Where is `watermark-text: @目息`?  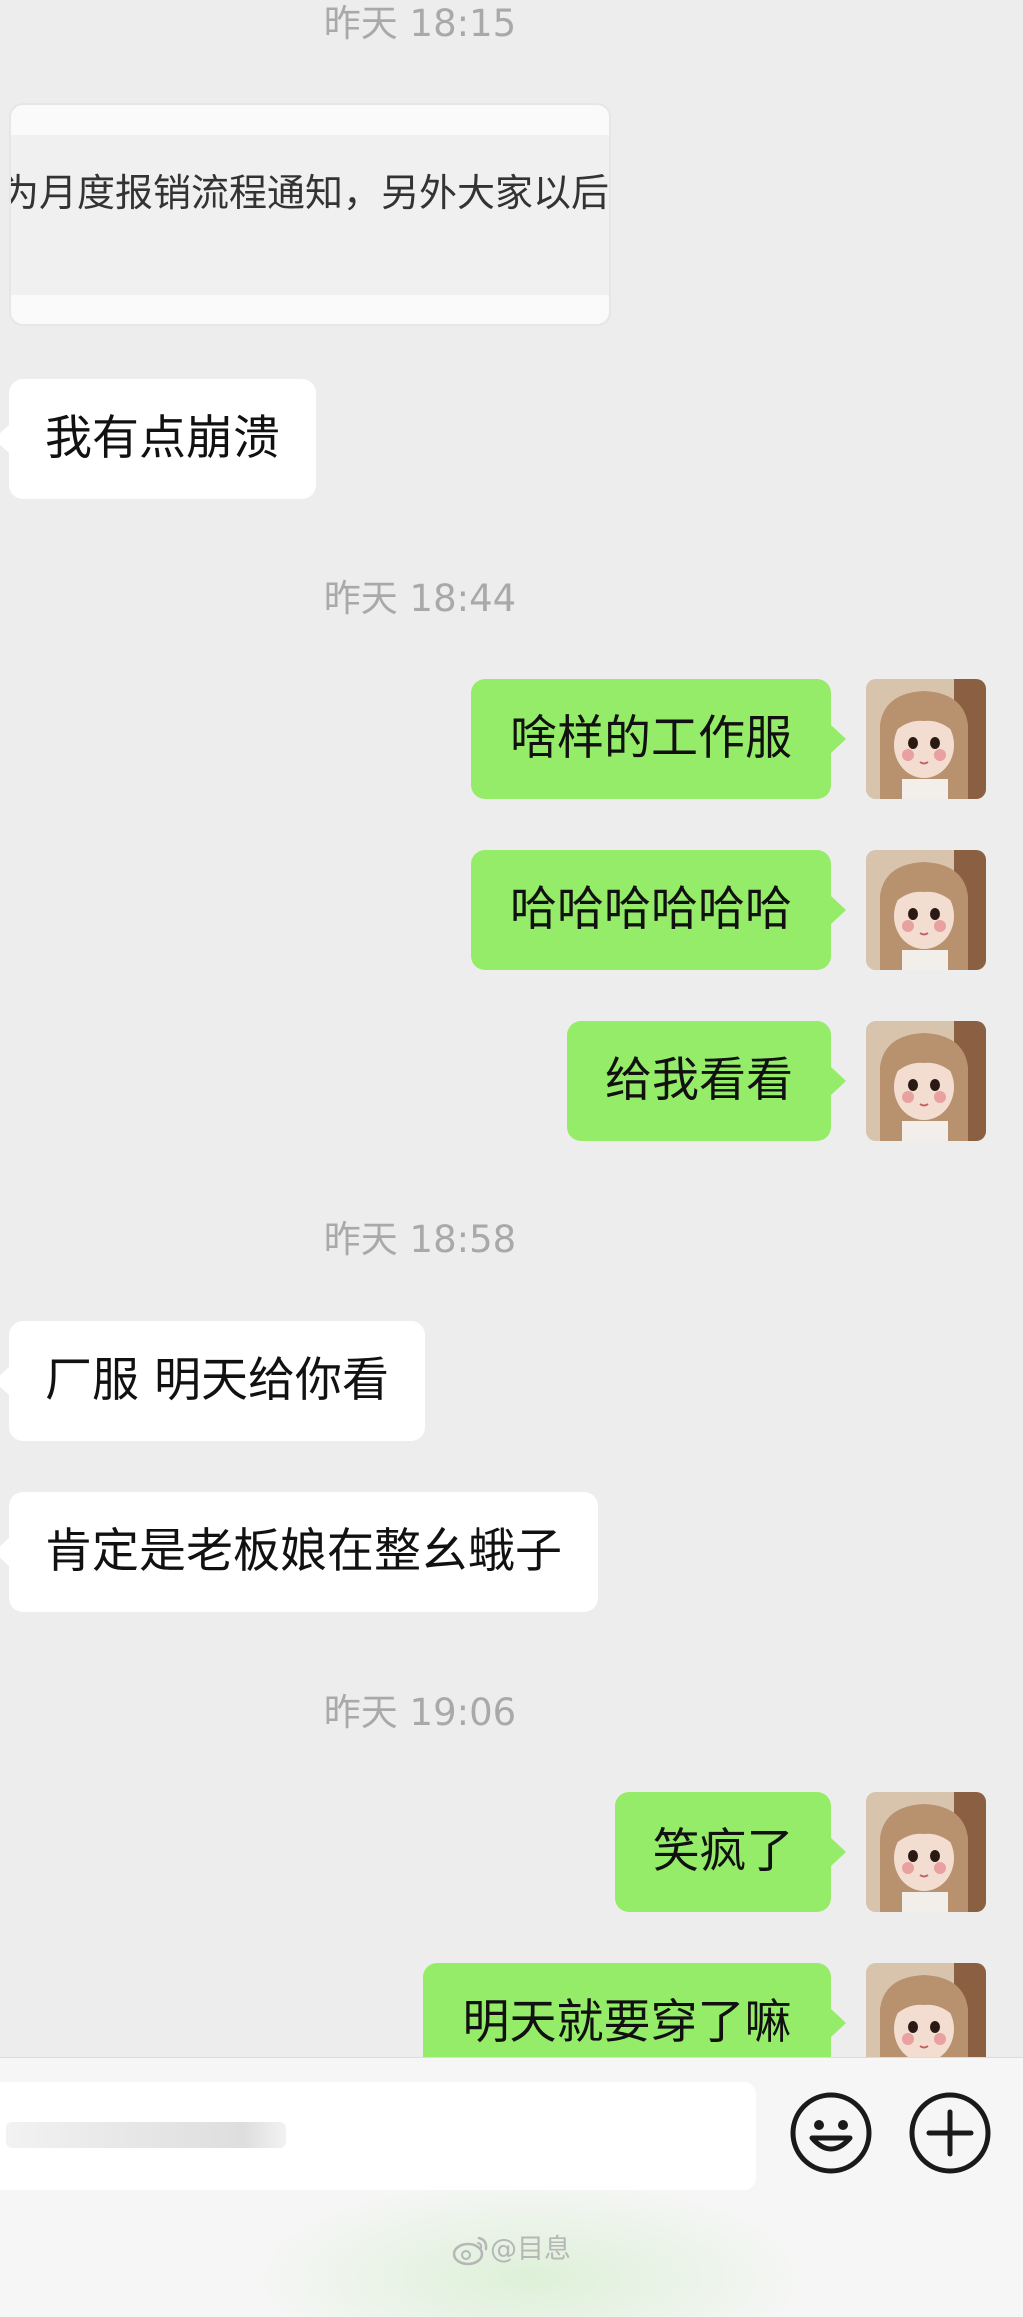 watermark-text: @目息 is located at coordinates (530, 2249).